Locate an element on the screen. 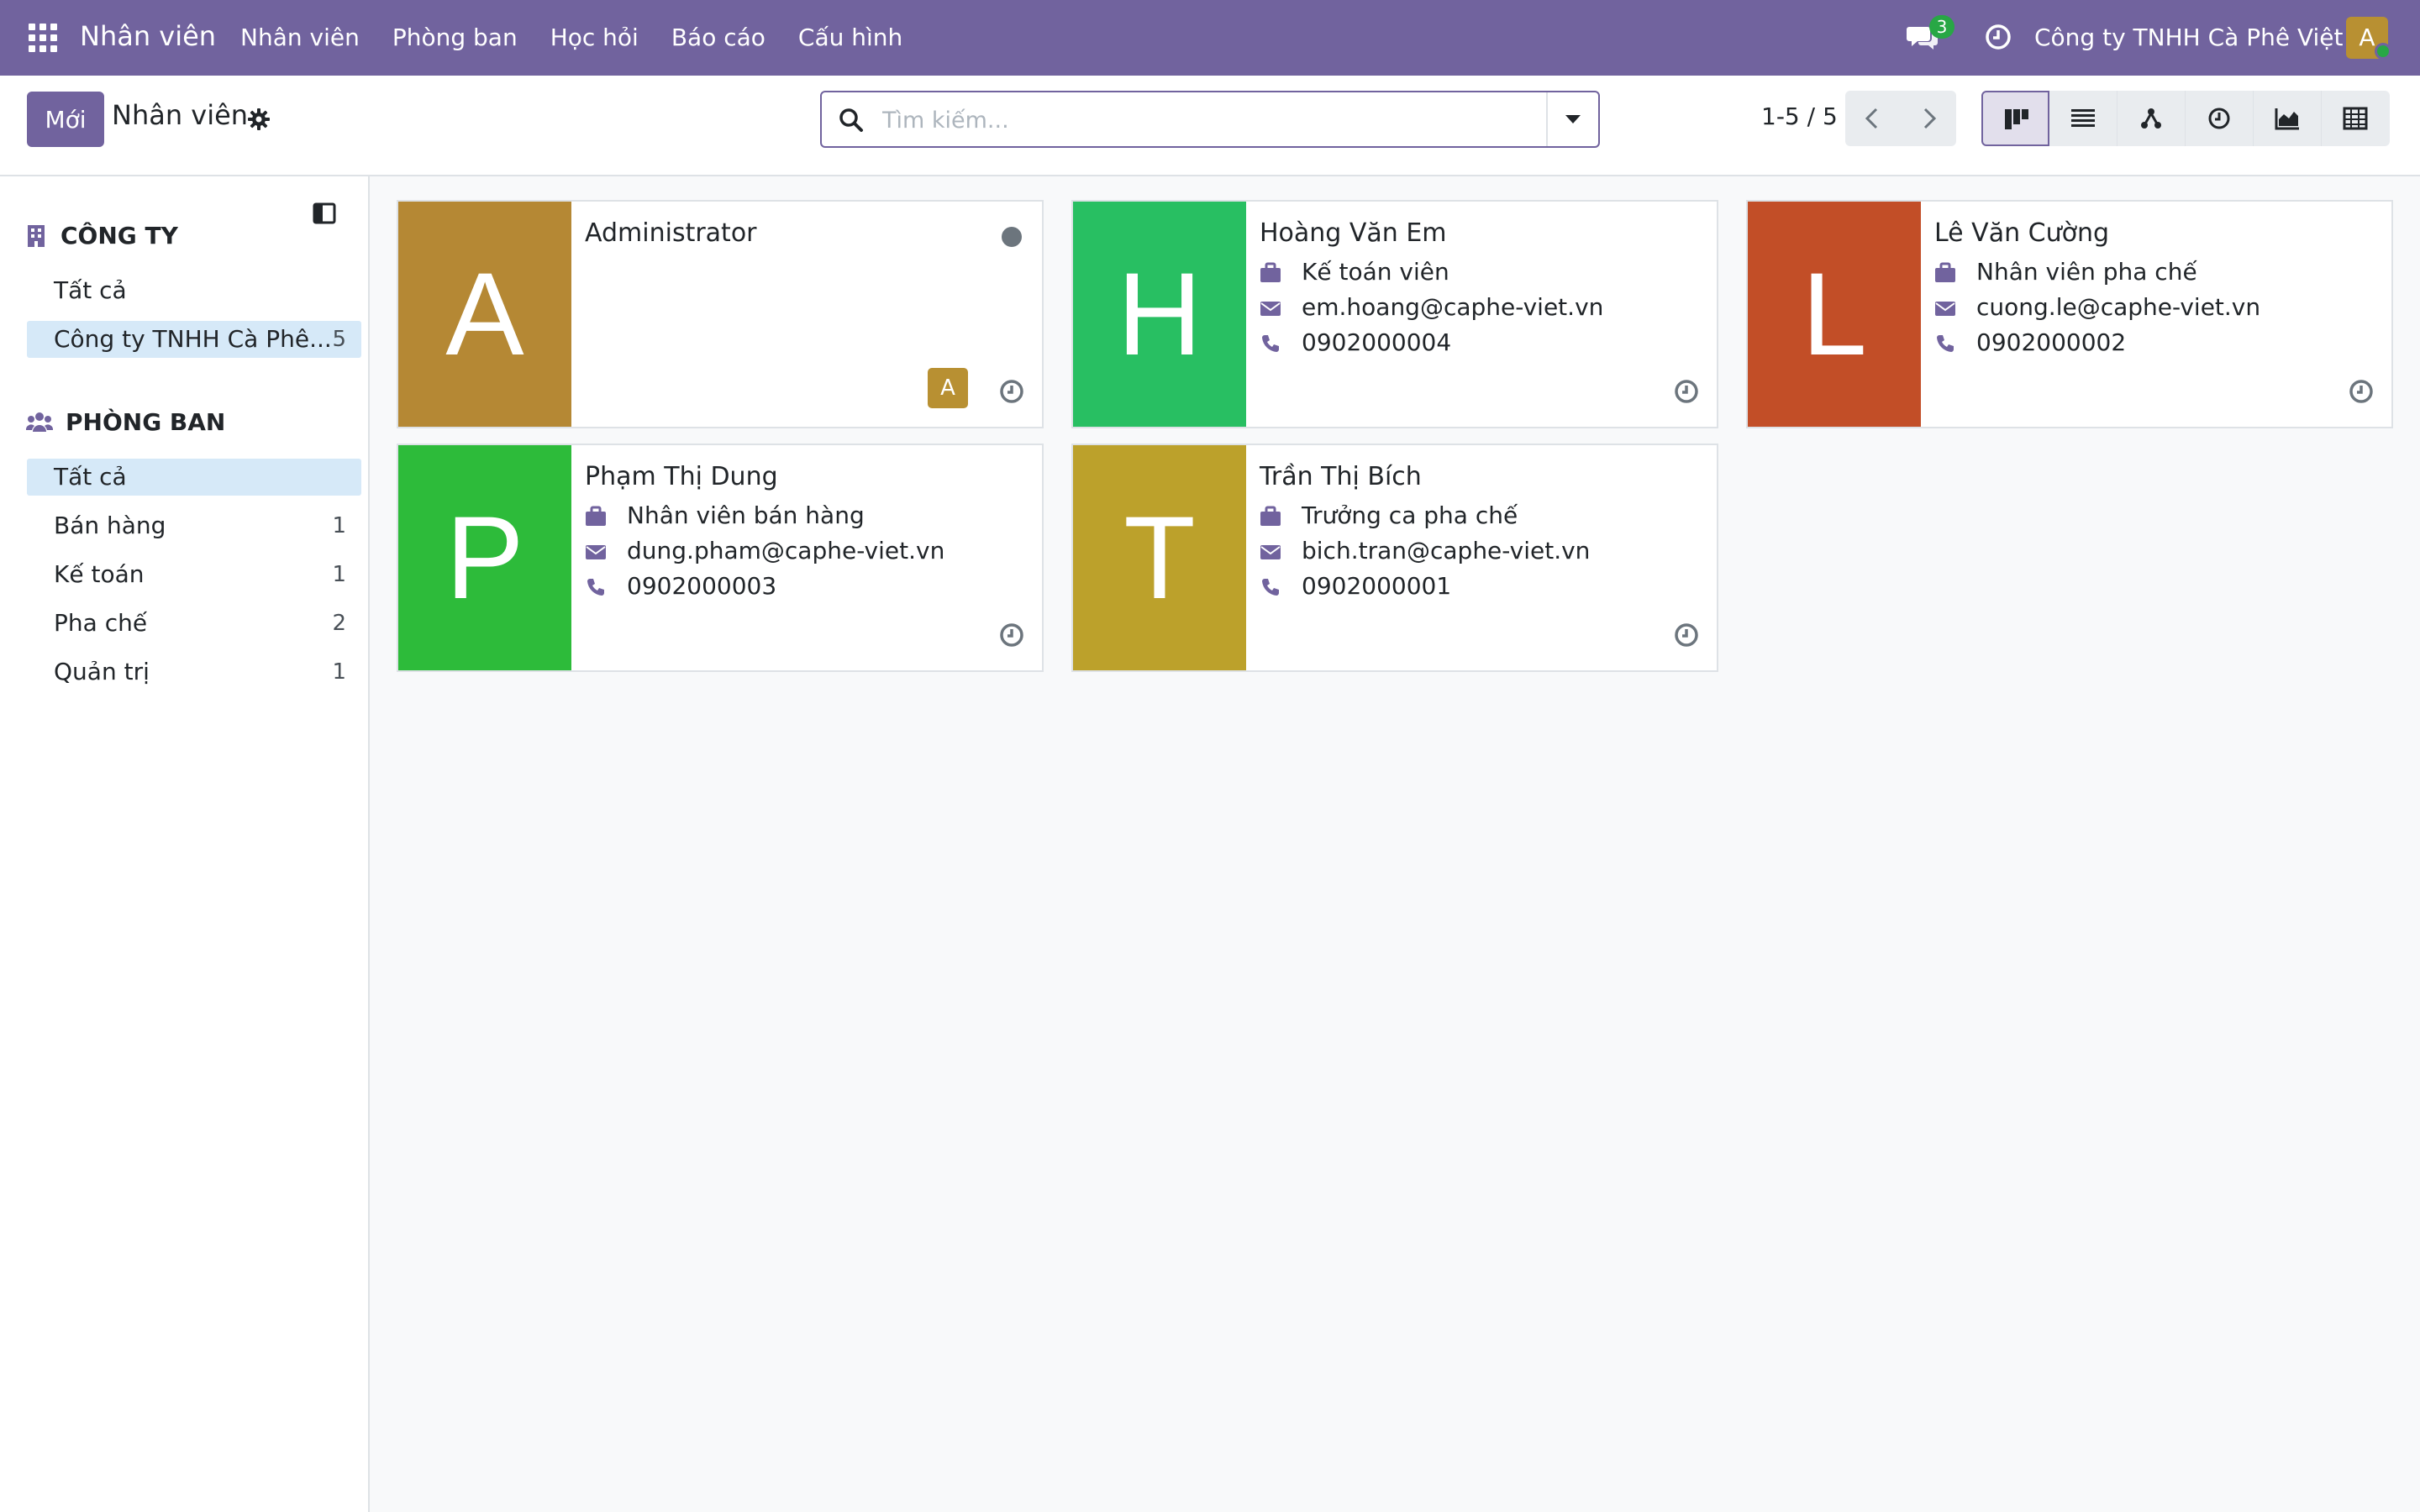 The image size is (2420, 1512). company-filter-all: Tất cả is located at coordinates (194, 290).